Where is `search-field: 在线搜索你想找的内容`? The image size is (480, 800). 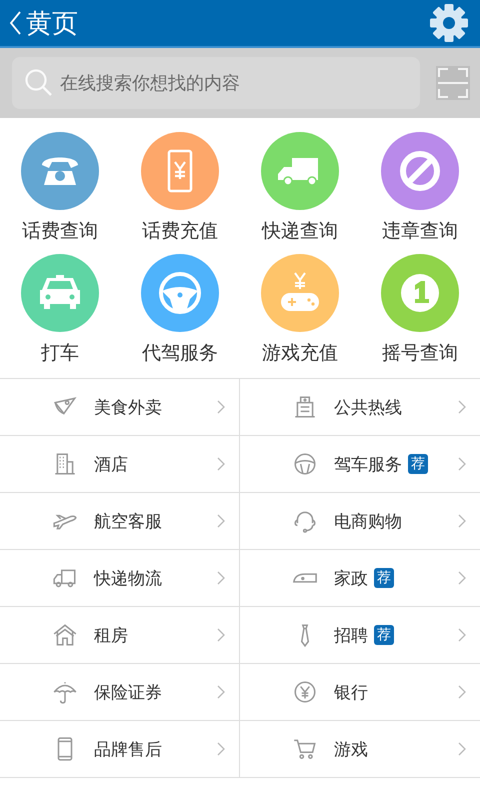 search-field: 在线搜索你想找的内容 is located at coordinates (216, 83).